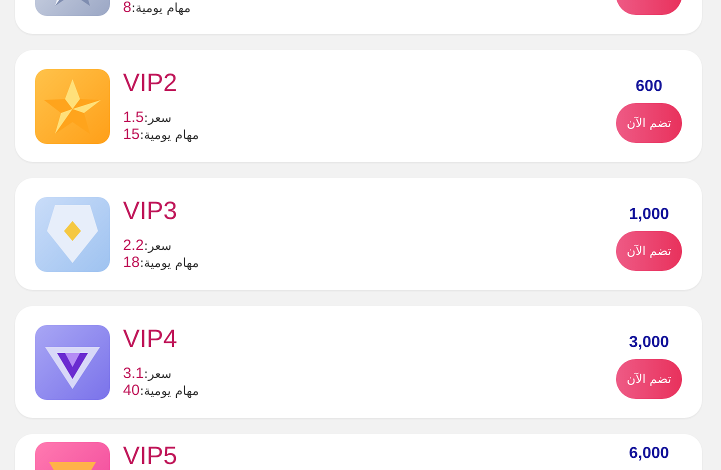 The width and height of the screenshot is (721, 470). What do you see at coordinates (150, 83) in the screenshot?
I see `vip-level-title: VIP2` at bounding box center [150, 83].